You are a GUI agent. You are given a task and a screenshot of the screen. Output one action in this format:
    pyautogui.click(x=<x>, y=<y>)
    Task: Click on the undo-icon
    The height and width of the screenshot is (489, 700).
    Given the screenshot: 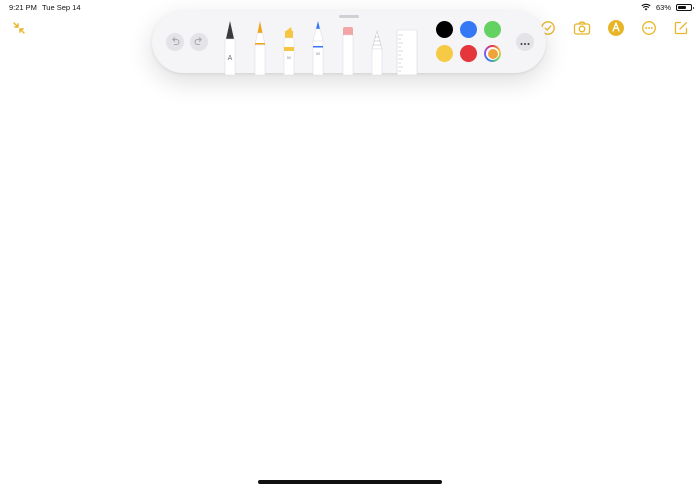 What is the action you would take?
    pyautogui.click(x=175, y=42)
    